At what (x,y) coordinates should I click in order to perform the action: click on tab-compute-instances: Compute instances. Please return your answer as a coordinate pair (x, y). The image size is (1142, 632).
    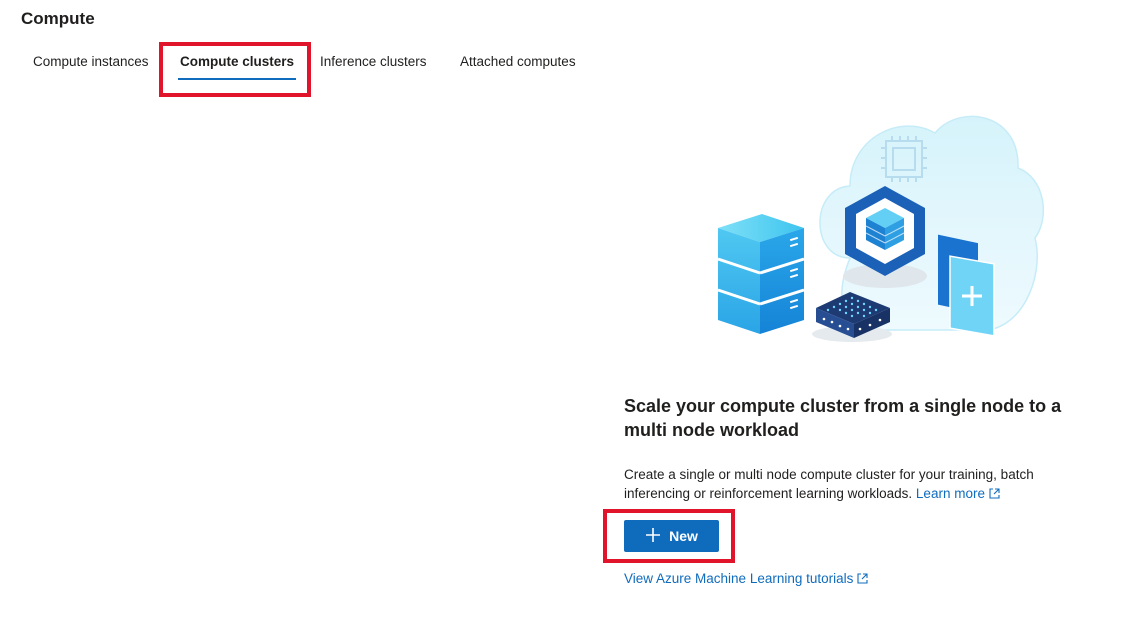
    Looking at the image, I should click on (91, 62).